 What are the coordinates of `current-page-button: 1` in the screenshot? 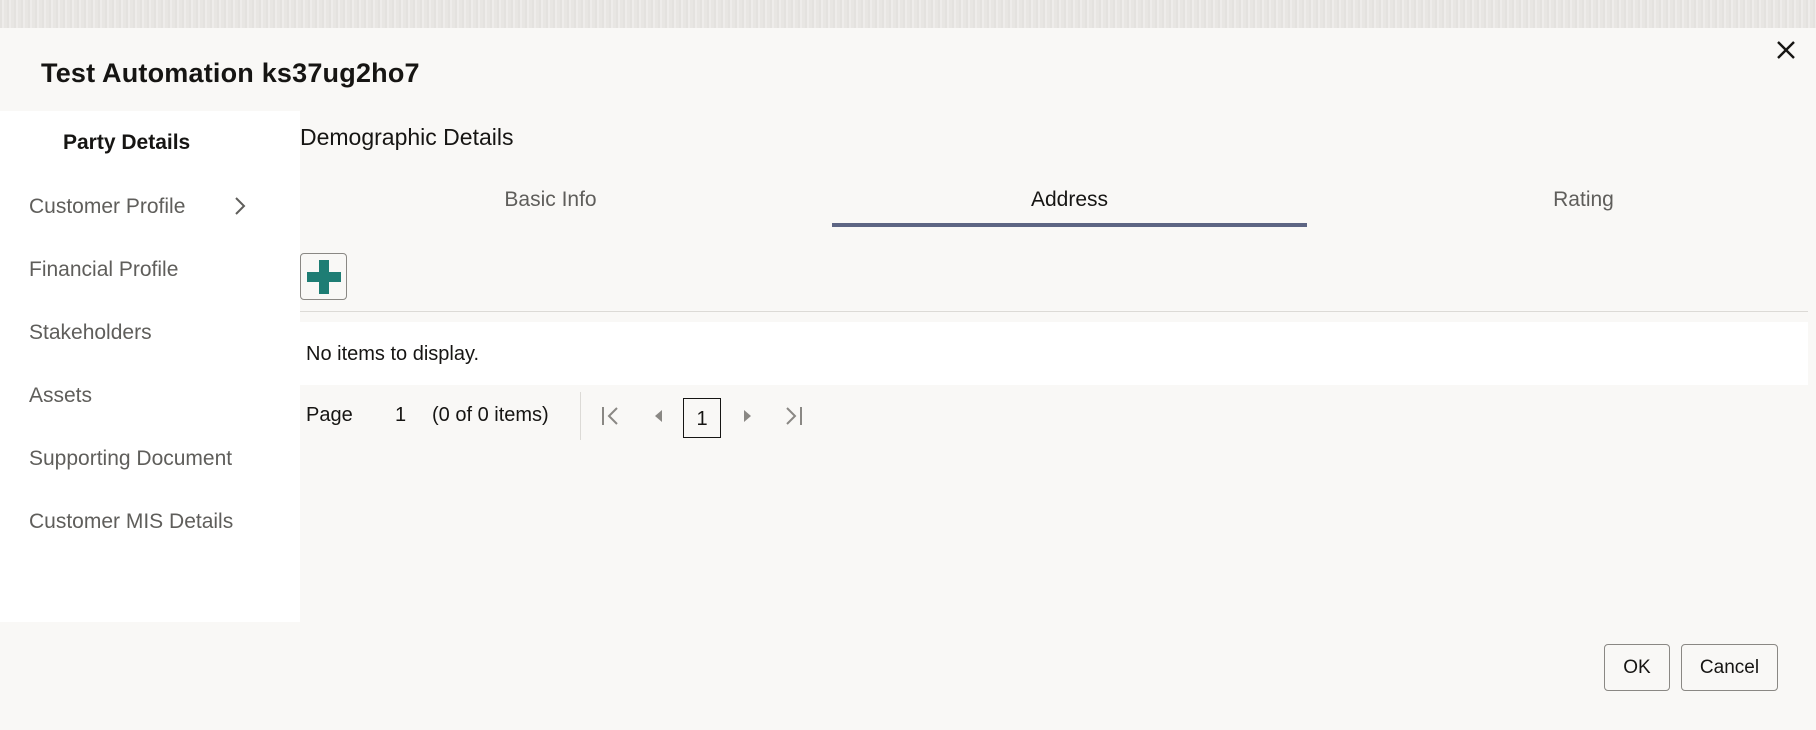 It's located at (702, 418).